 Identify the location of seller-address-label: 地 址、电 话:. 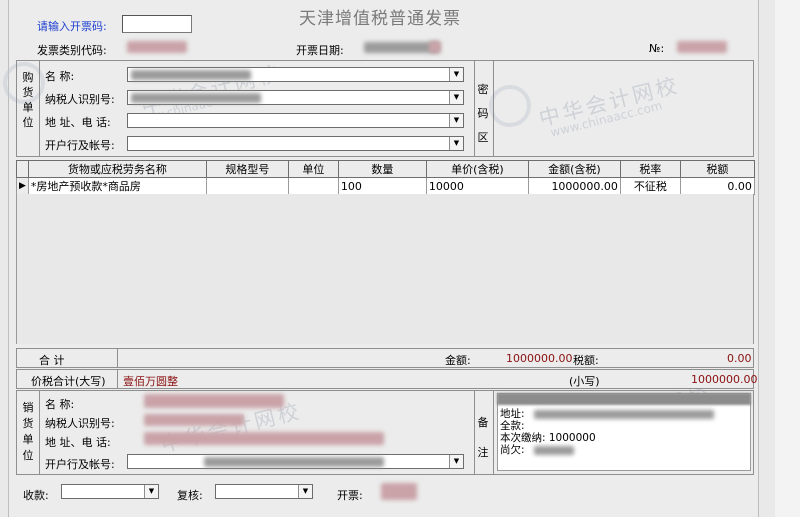
(78, 442).